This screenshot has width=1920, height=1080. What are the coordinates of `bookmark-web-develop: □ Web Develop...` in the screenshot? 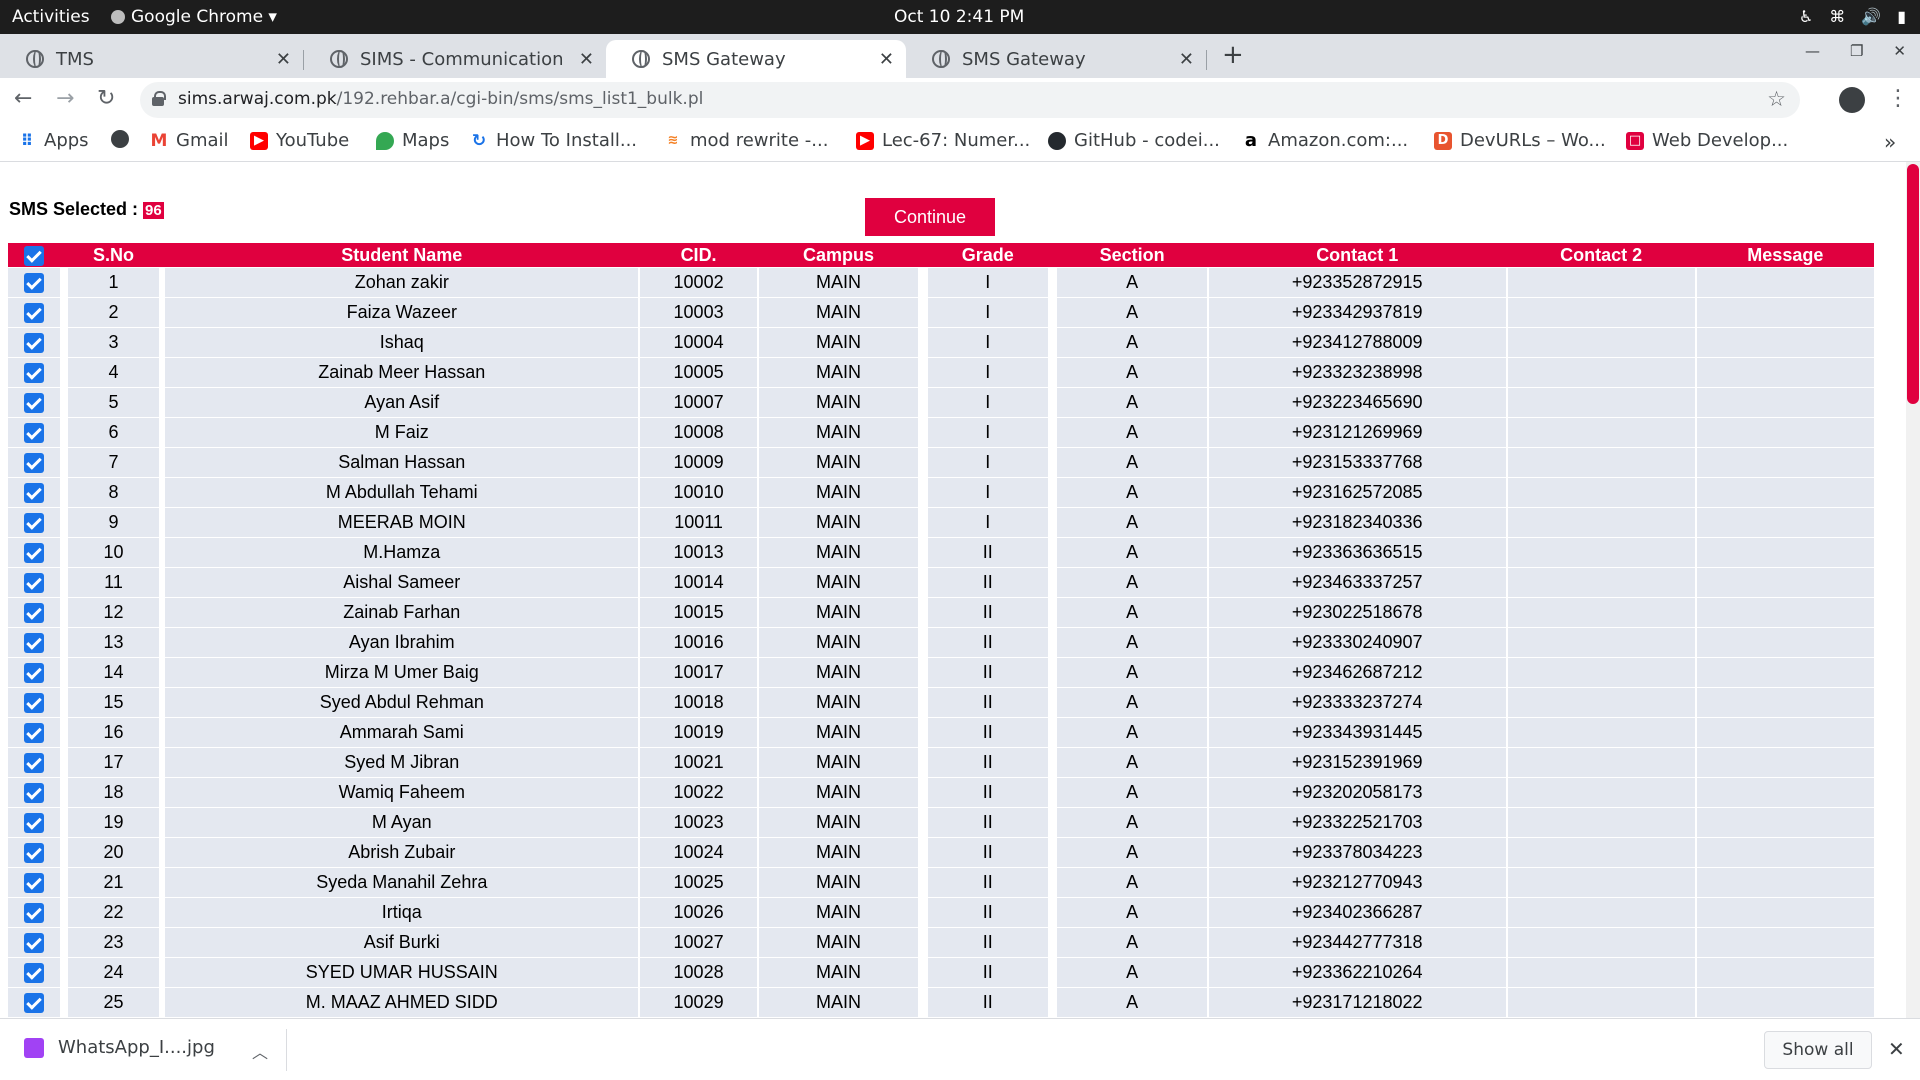 It's located at (1707, 140).